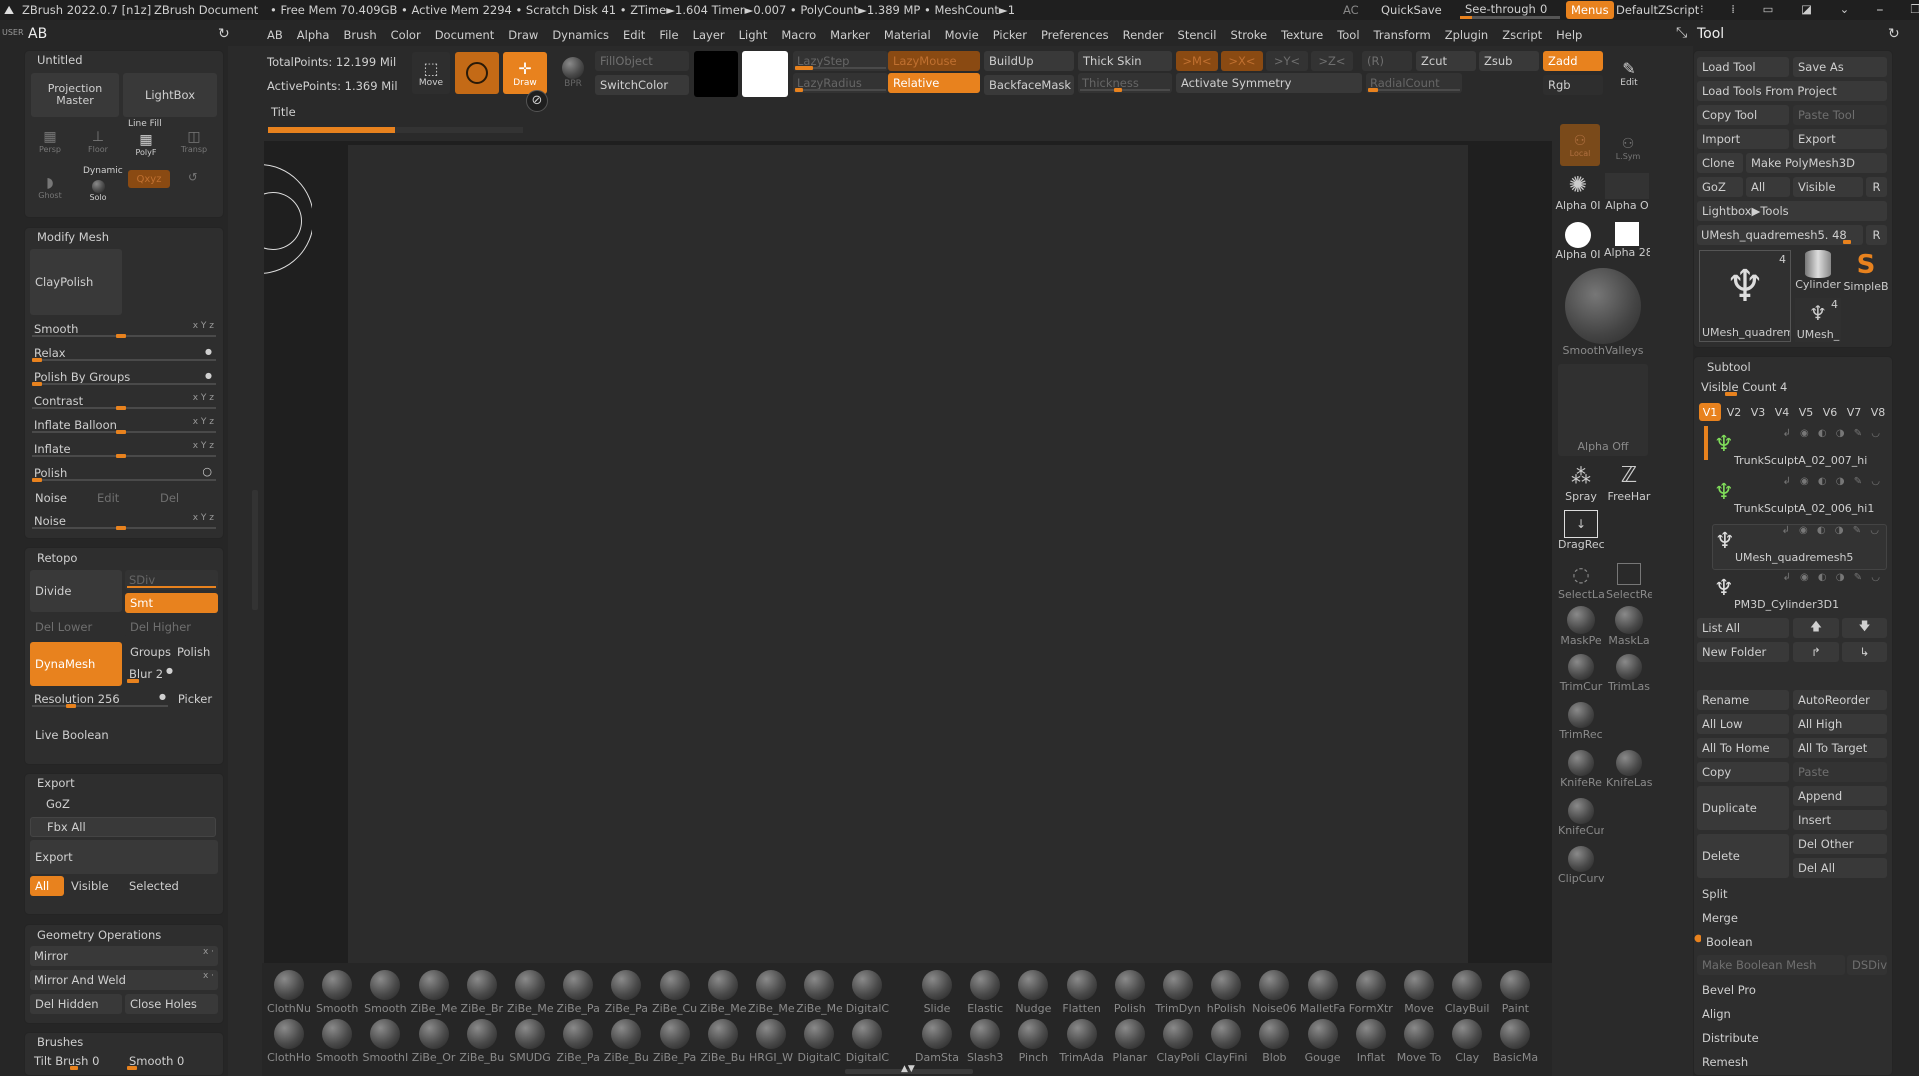 The width and height of the screenshot is (1919, 1076). What do you see at coordinates (723, 993) in the screenshot?
I see `brush-thumb: ZiBe_Me` at bounding box center [723, 993].